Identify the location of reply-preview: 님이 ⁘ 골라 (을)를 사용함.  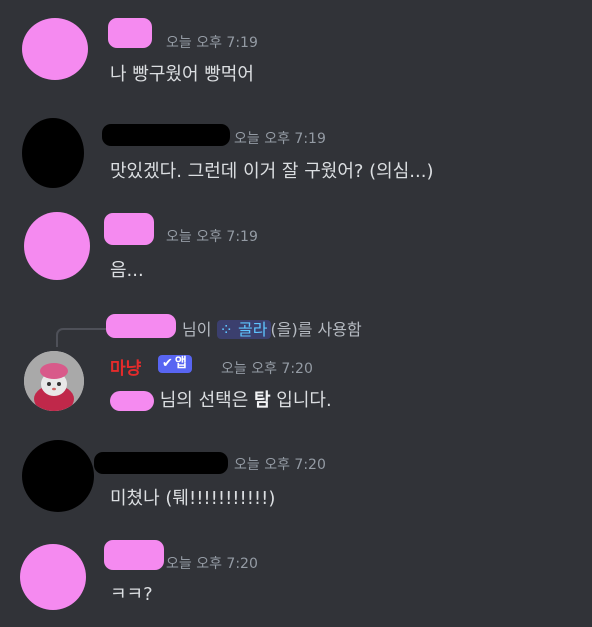
(272, 328).